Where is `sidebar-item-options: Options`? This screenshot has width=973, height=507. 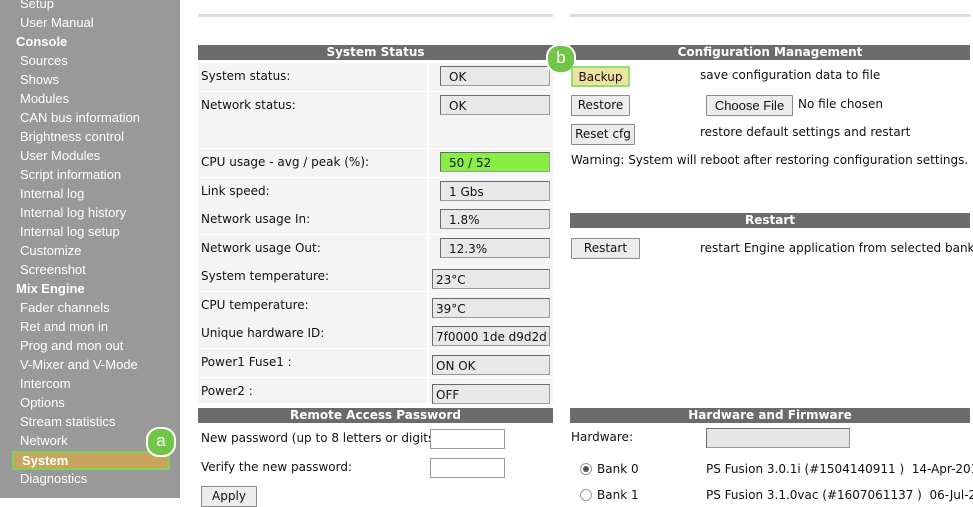 sidebar-item-options: Options is located at coordinates (42, 403).